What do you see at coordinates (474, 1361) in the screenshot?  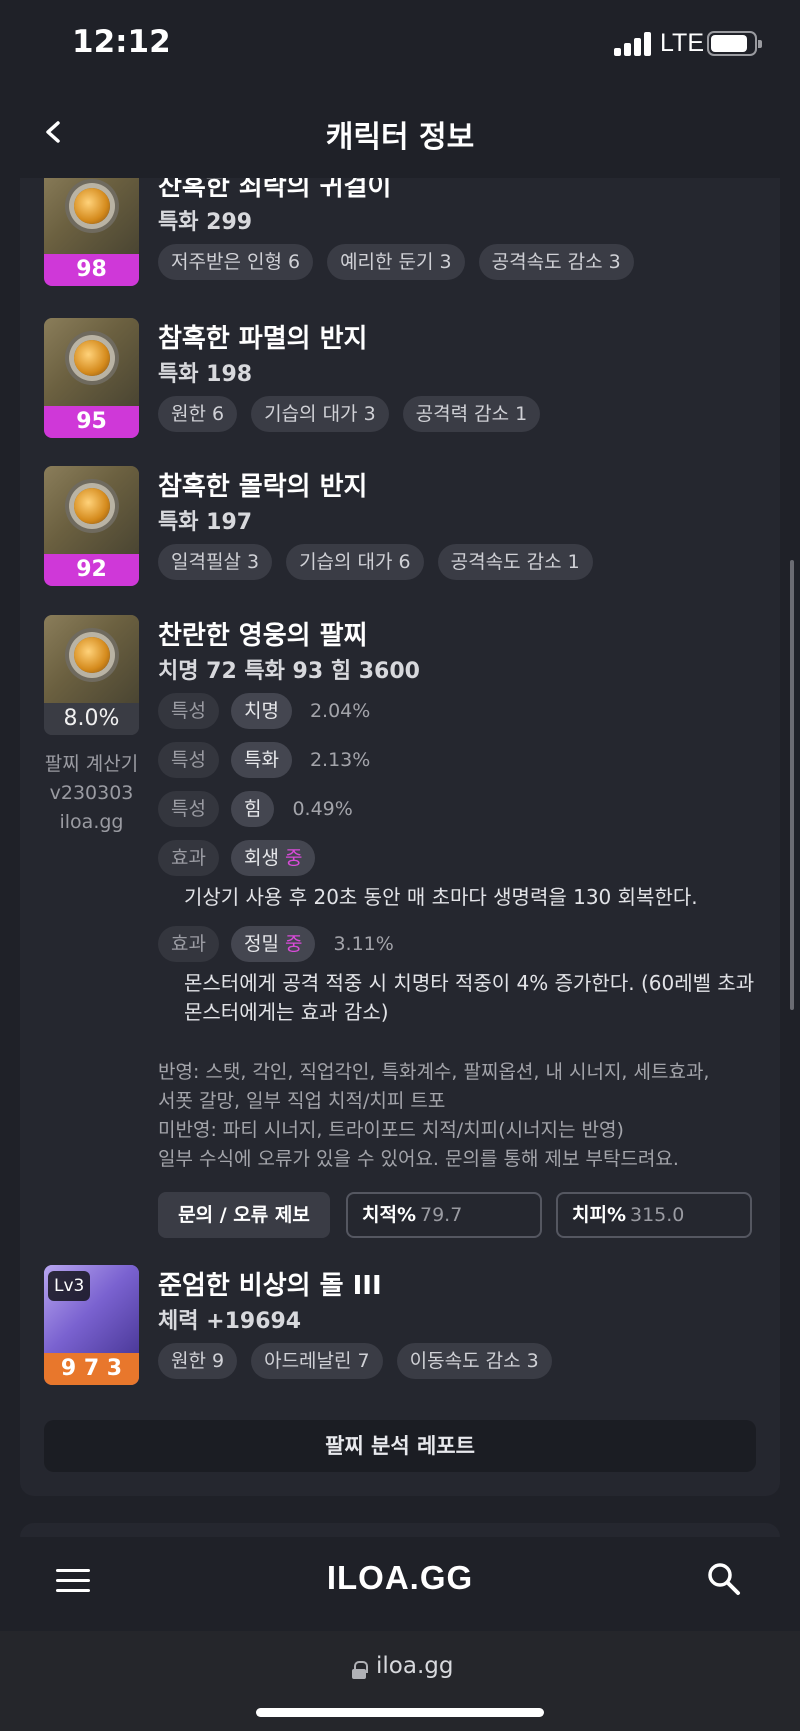 I see `engraving-chip: 이동속도 감소 3` at bounding box center [474, 1361].